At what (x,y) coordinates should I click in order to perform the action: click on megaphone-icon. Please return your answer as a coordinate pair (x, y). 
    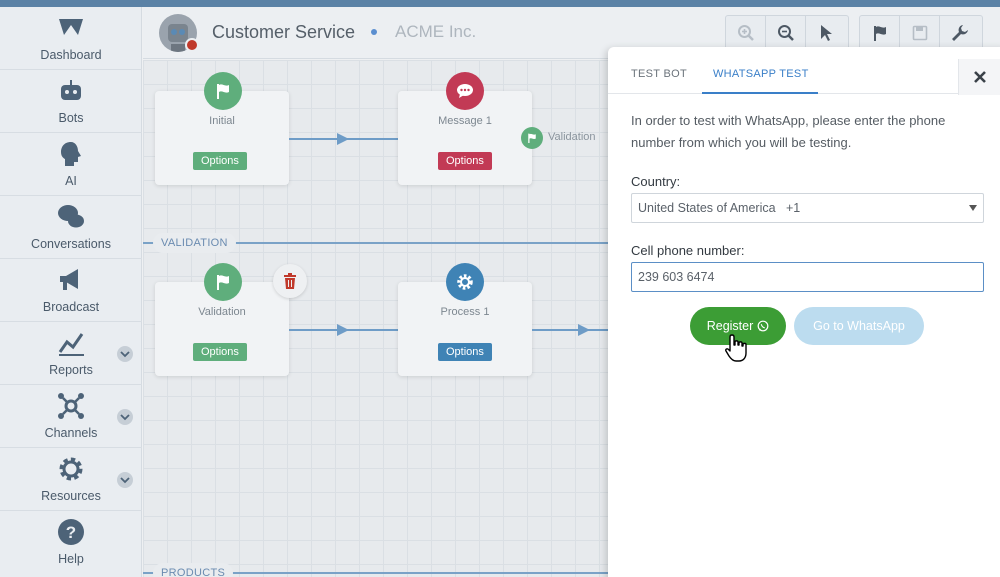
    Looking at the image, I should click on (69, 279).